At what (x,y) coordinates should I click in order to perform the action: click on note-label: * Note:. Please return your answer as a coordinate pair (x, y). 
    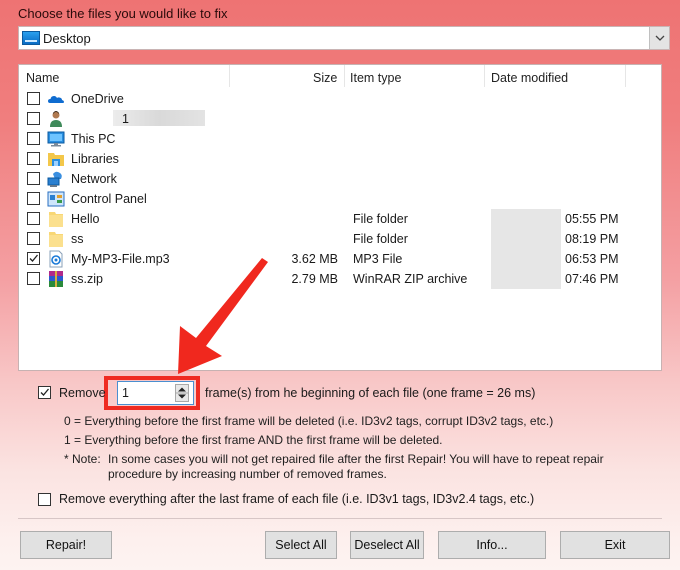
    Looking at the image, I should click on (82, 459).